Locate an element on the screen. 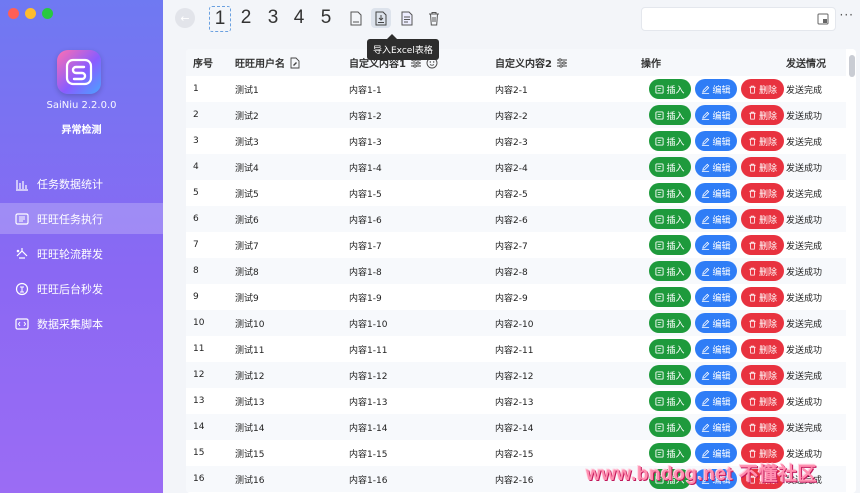 Image resolution: width=860 pixels, height=493 pixels. tab-number-3: 3 is located at coordinates (273, 18).